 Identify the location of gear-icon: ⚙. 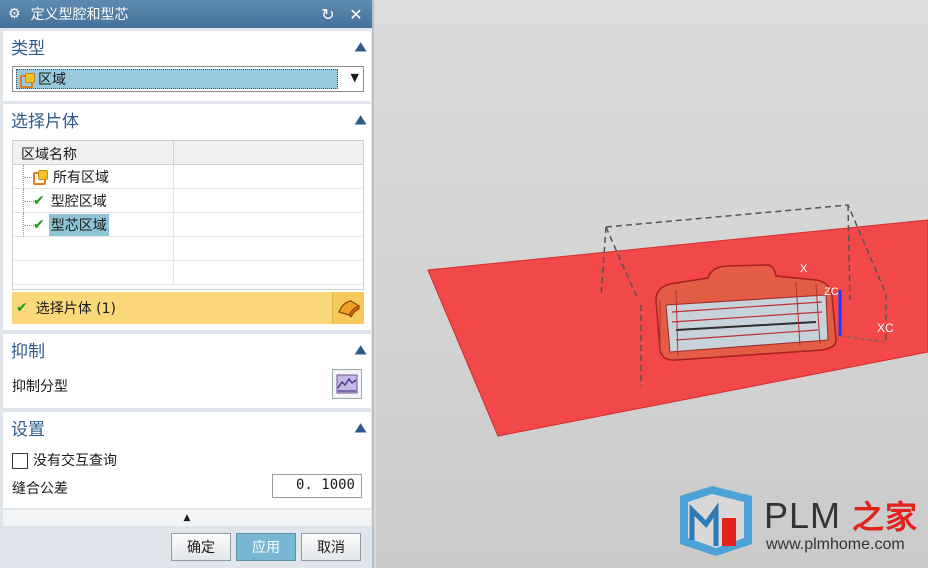
(14, 14).